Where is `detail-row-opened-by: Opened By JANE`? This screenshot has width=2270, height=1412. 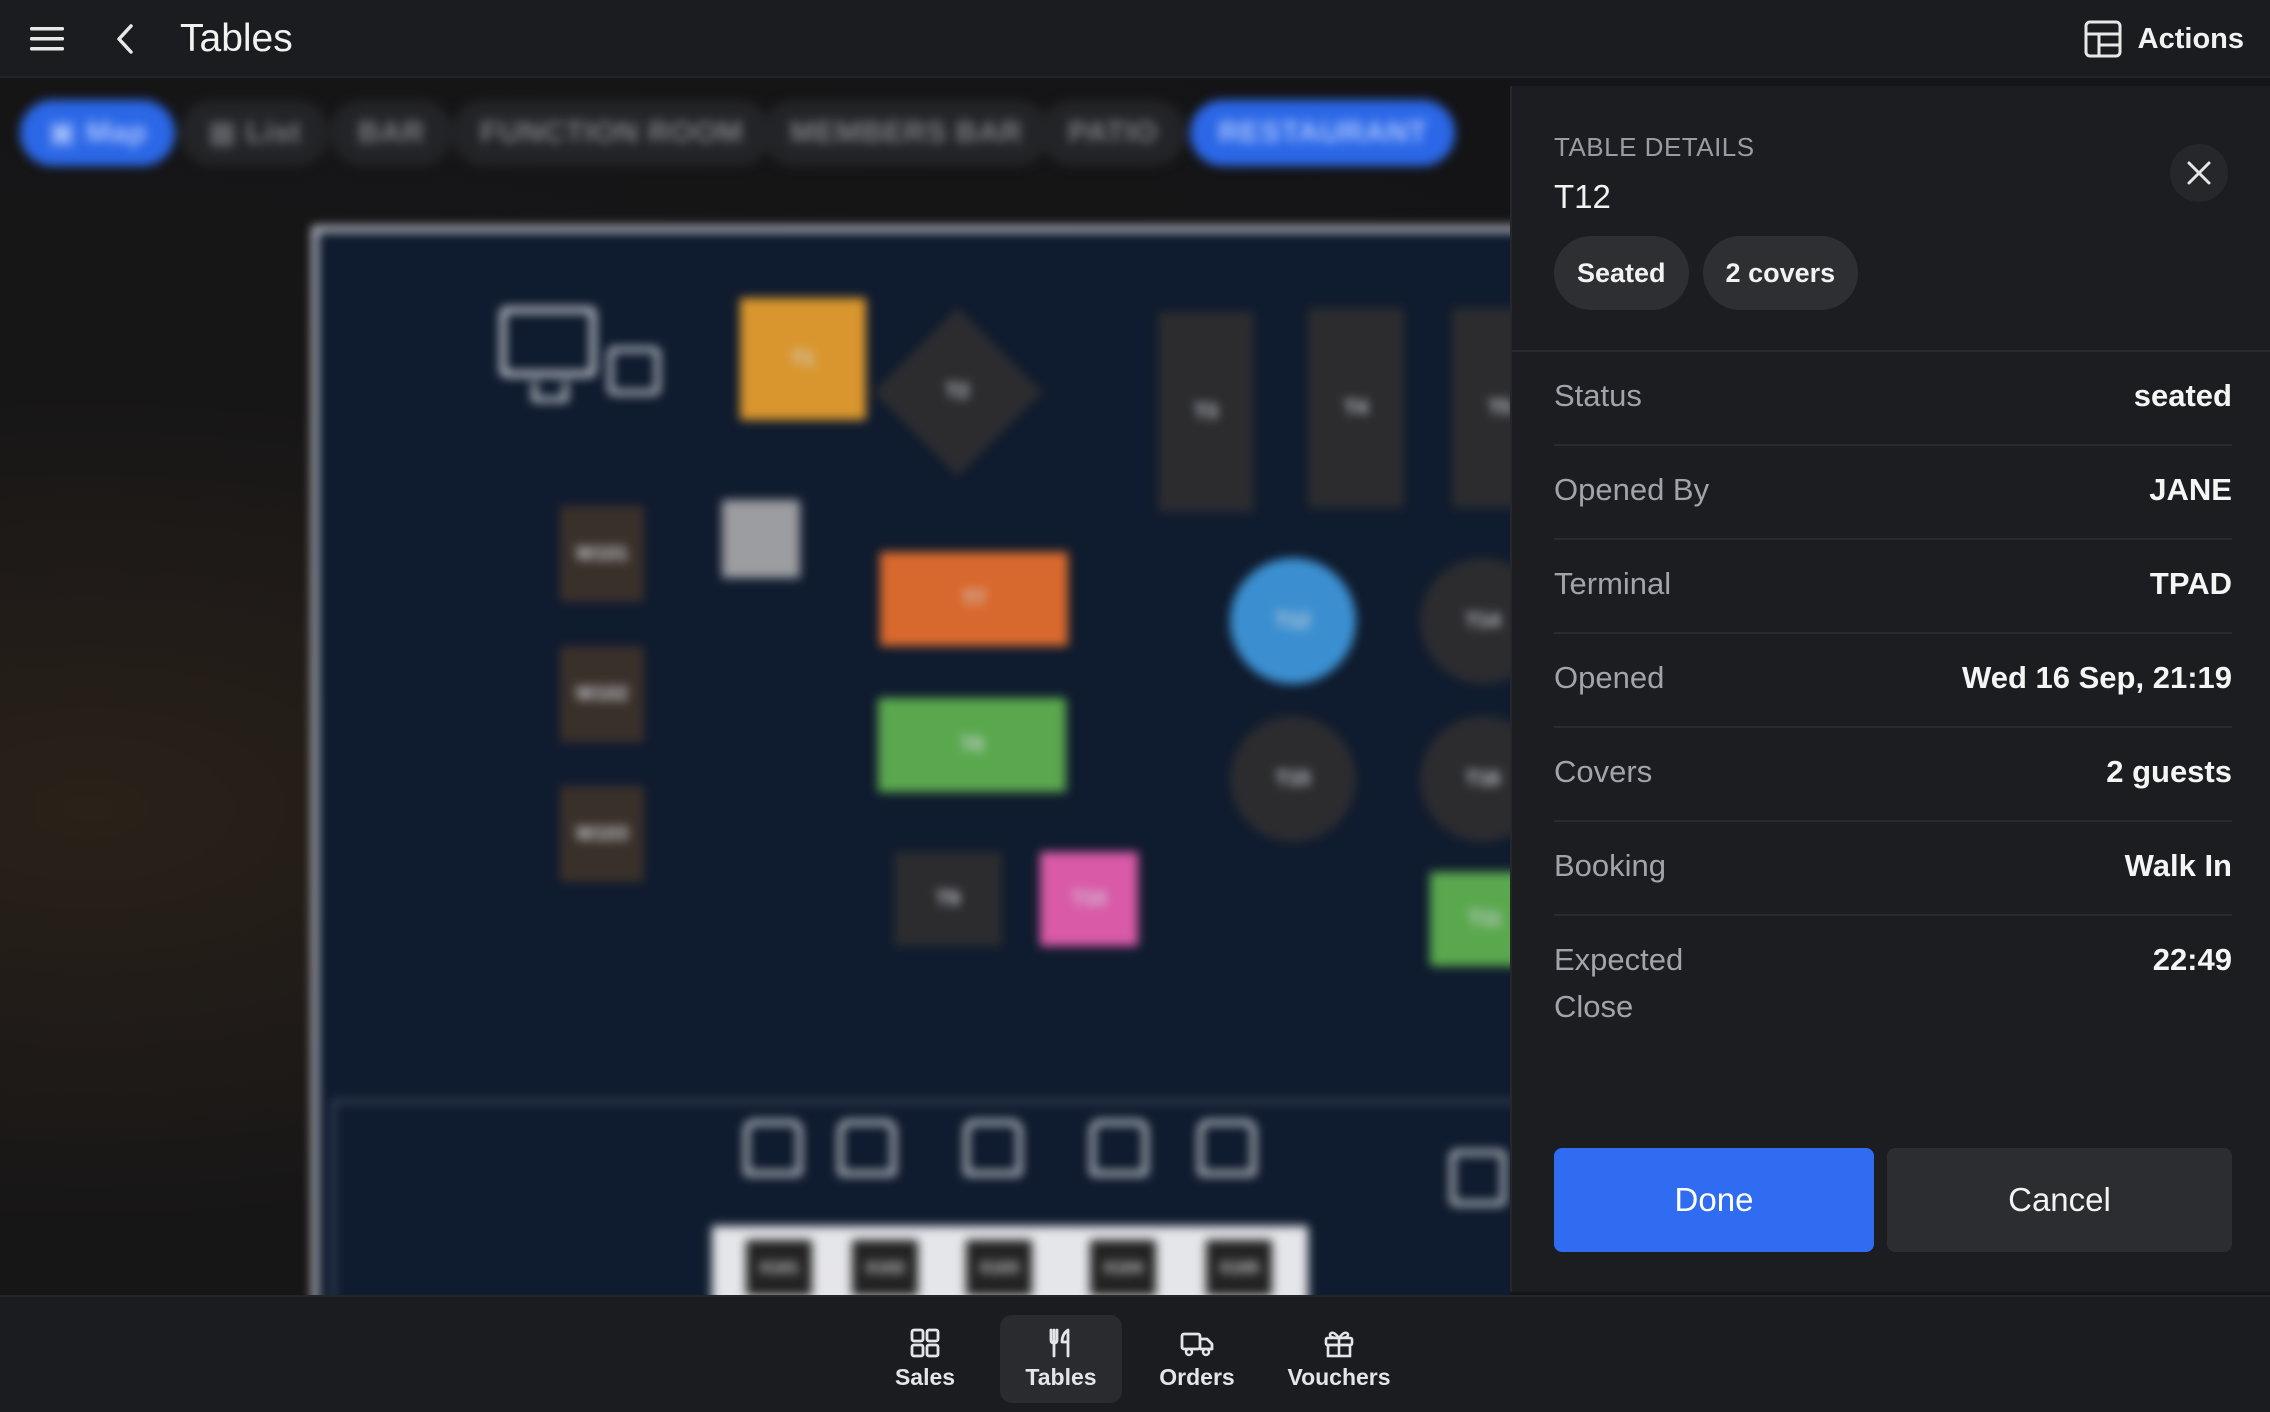 detail-row-opened-by: Opened By JANE is located at coordinates (1893, 493).